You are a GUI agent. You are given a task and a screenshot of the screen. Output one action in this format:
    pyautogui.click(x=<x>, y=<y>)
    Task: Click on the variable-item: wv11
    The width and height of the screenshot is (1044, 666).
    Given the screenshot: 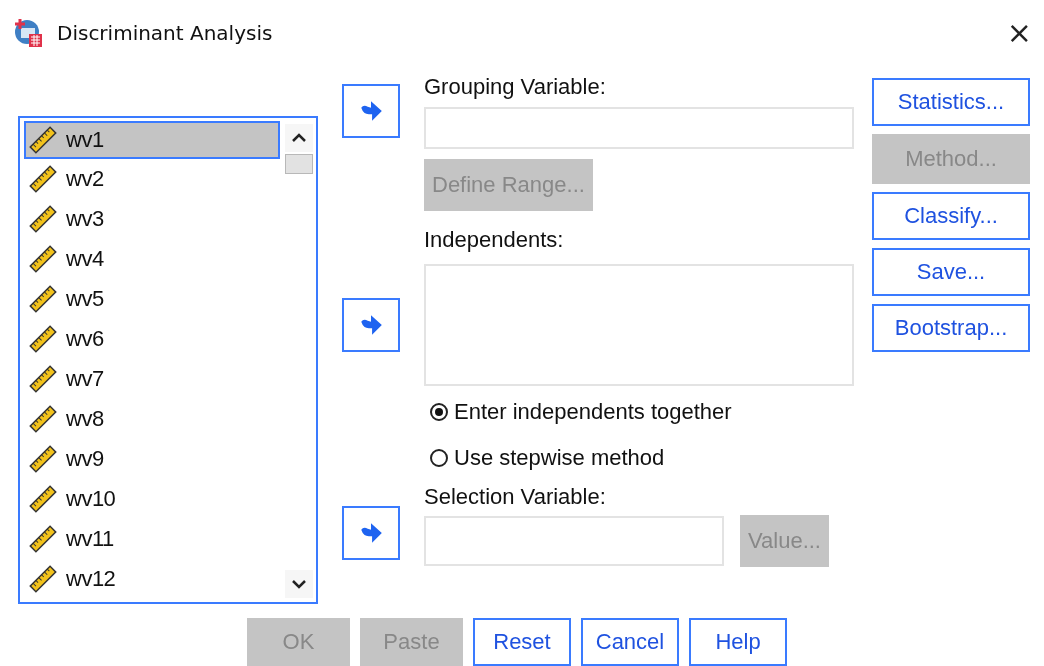 What is the action you would take?
    pyautogui.click(x=152, y=539)
    